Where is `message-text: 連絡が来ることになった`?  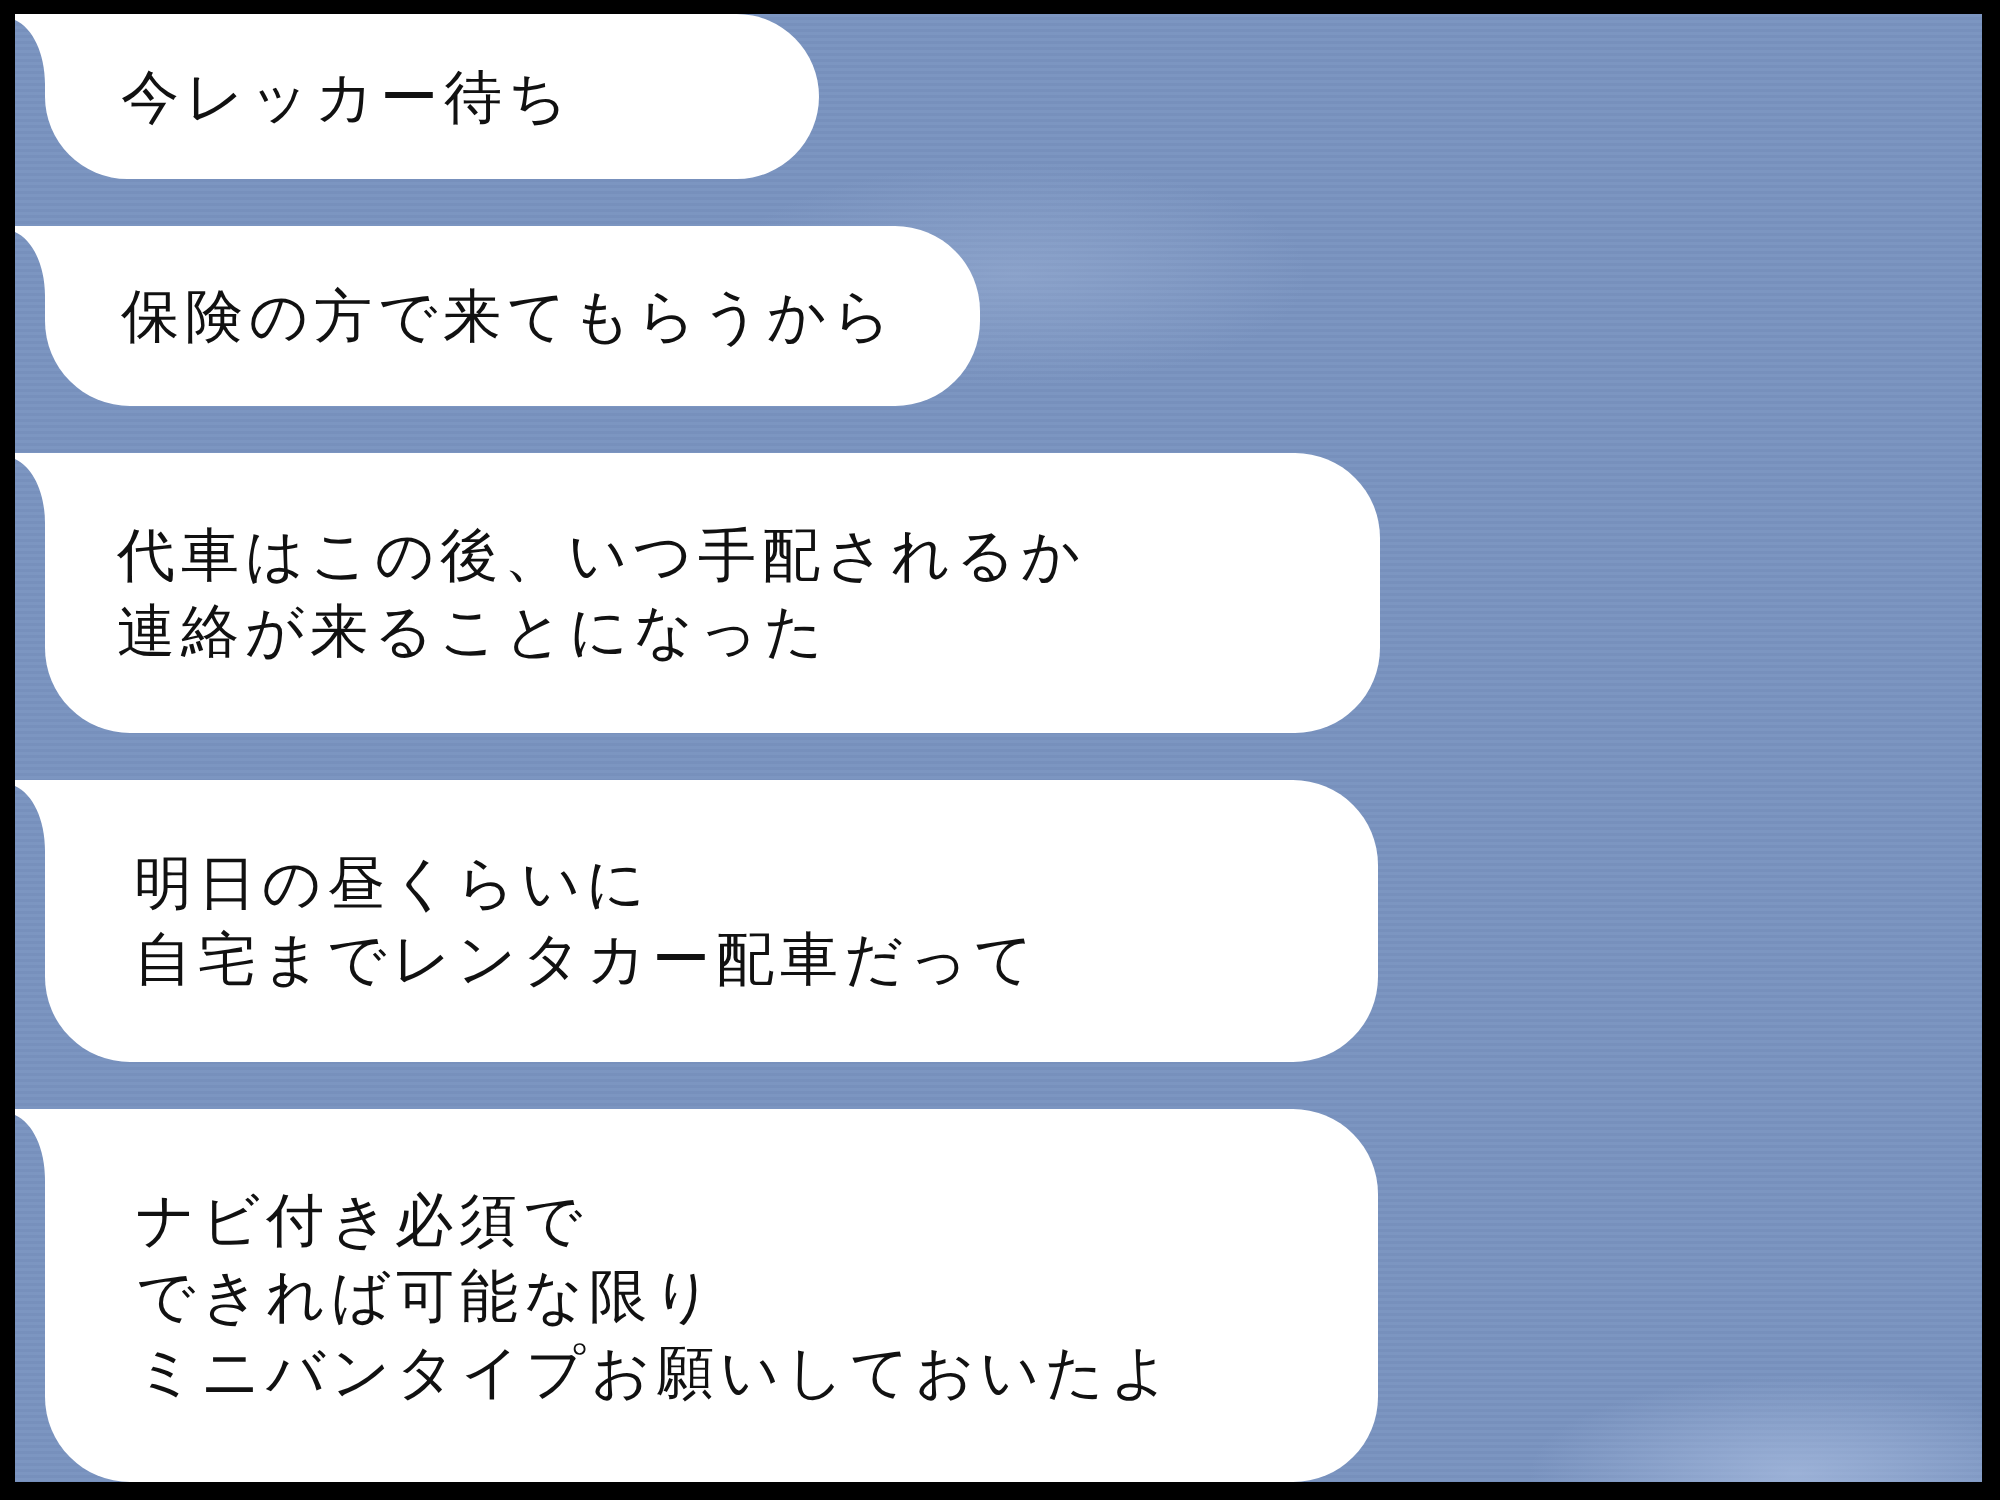 message-text: 連絡が来ることになった is located at coordinates (473, 631).